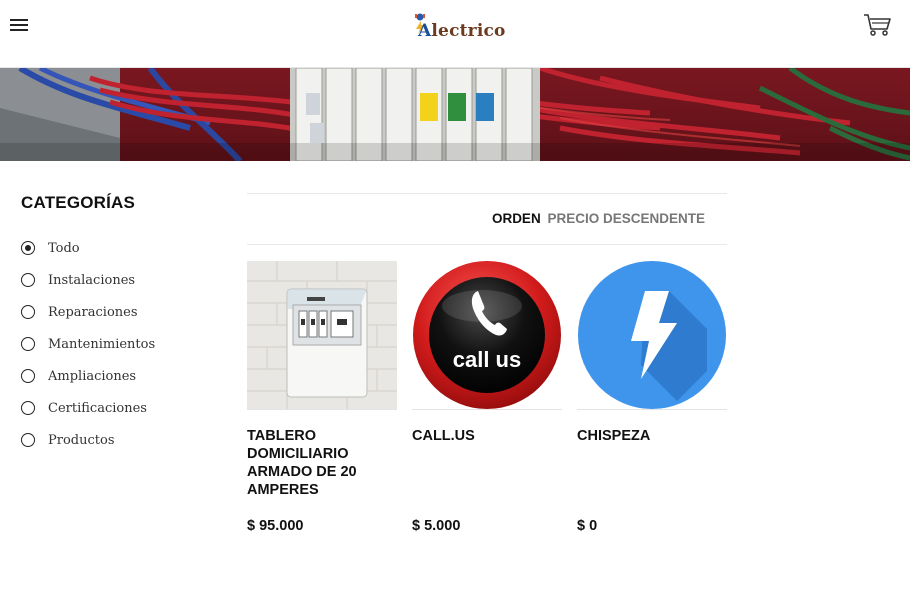  Describe the element at coordinates (468, 31) in the screenshot. I see `logo-text-rest: lectrico` at that location.